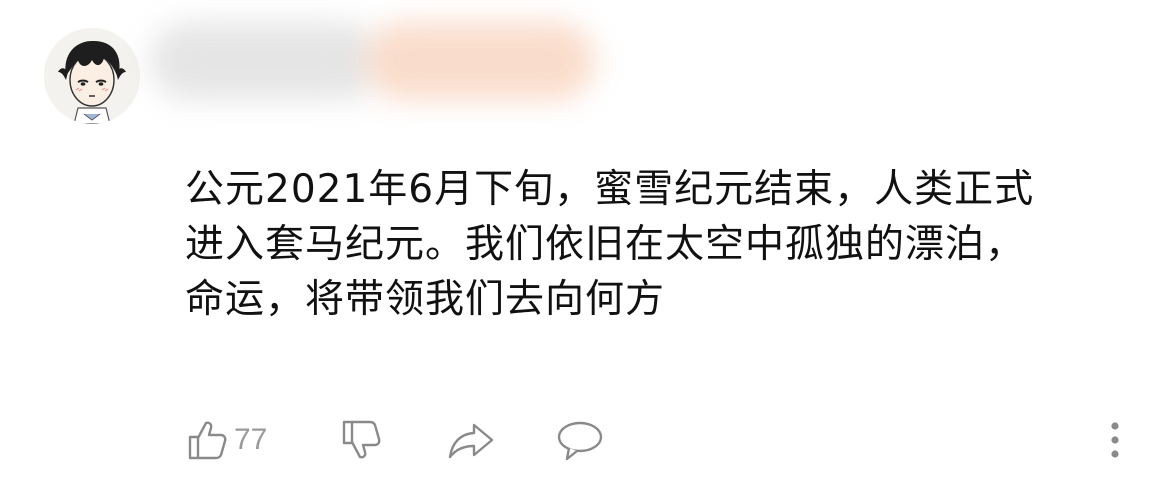 This screenshot has height=501, width=1170. I want to click on thumbs-down-icon, so click(361, 440).